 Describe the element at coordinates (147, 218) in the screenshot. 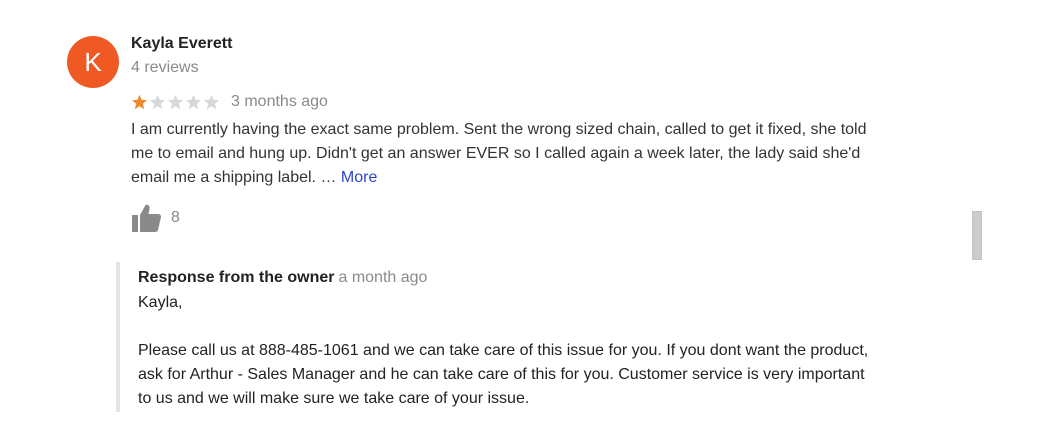

I see `thumbs-up-icon` at that location.